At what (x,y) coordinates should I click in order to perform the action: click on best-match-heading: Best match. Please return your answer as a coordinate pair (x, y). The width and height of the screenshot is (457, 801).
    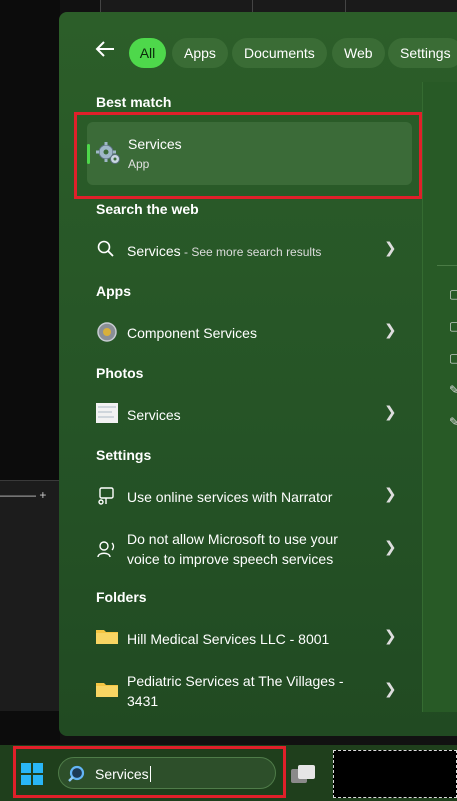
    Looking at the image, I should click on (134, 102).